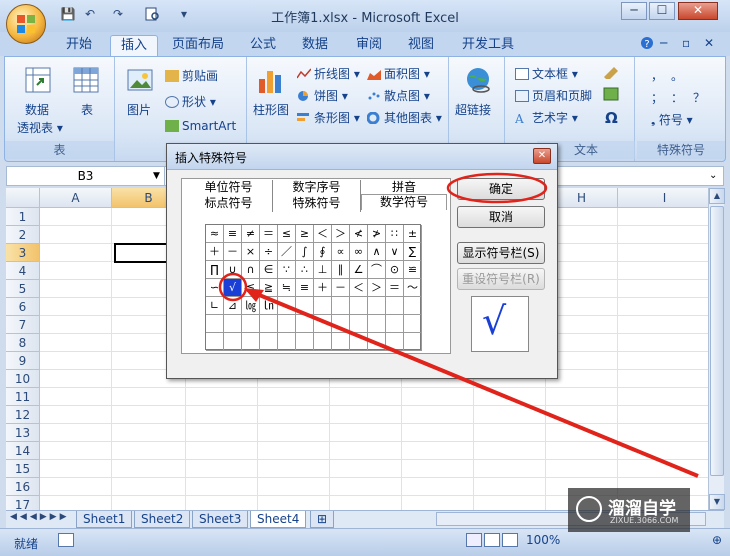  I want to click on textbox-button: 文本框 ▾, so click(546, 73).